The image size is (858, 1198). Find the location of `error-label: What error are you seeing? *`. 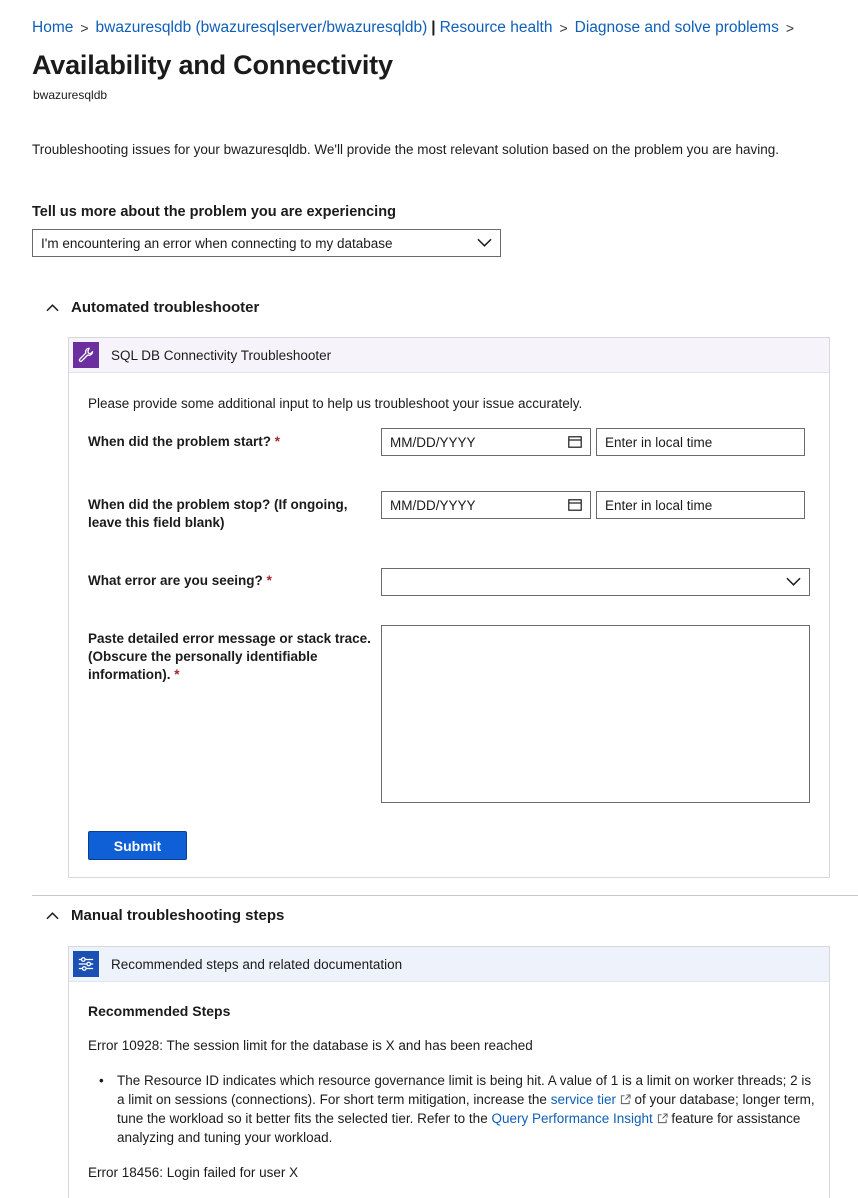

error-label: What error are you seeing? * is located at coordinates (180, 580).